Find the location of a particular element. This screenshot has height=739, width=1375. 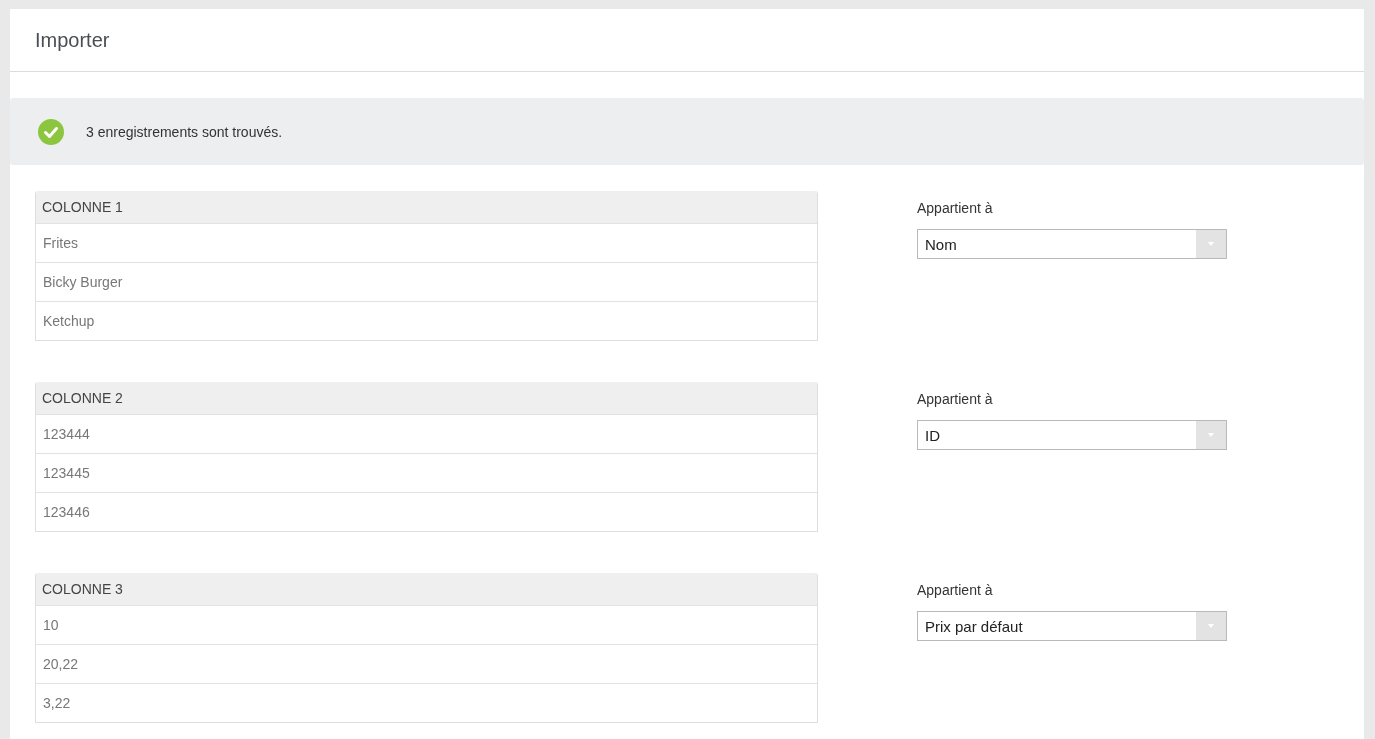

table-cell: 123444 is located at coordinates (426, 433).